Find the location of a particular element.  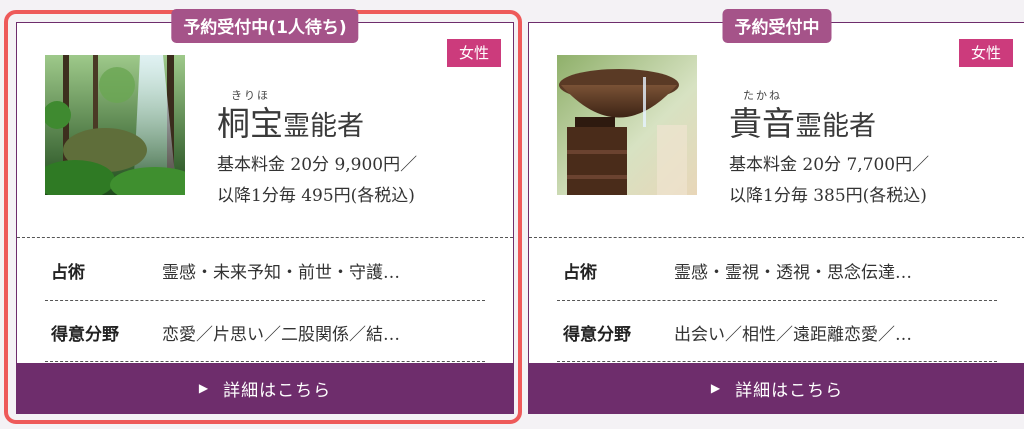

forest-photo is located at coordinates (115, 125).